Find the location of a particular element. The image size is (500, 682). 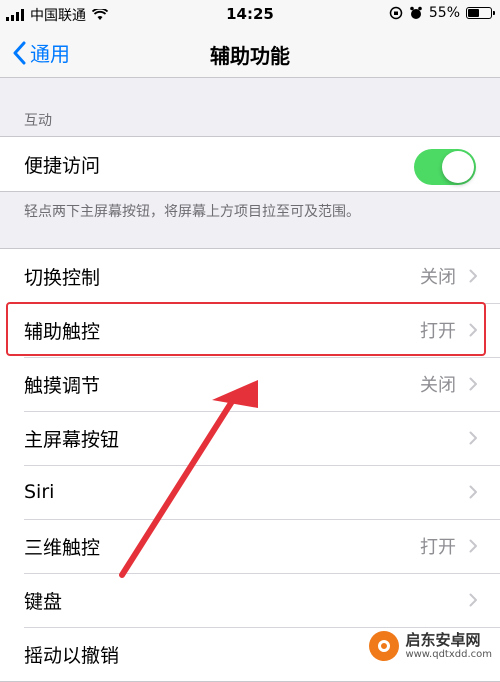

settings-row-label: Siri is located at coordinates (39, 492).